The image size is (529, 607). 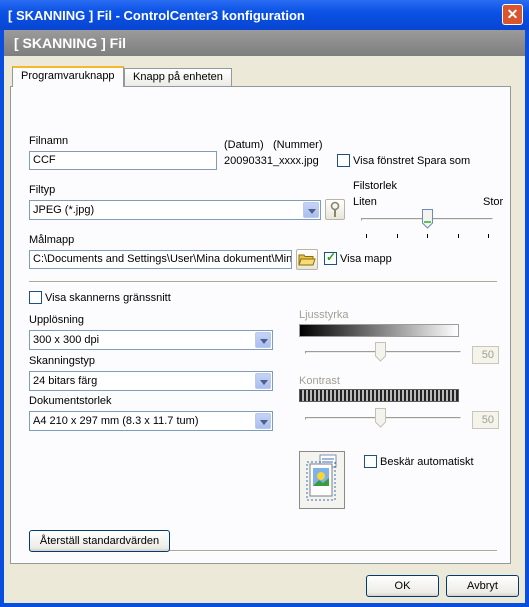 I want to click on doc-size-select: A4 210 x 297 mm (8.3 x 11.7 tum), so click(x=151, y=421).